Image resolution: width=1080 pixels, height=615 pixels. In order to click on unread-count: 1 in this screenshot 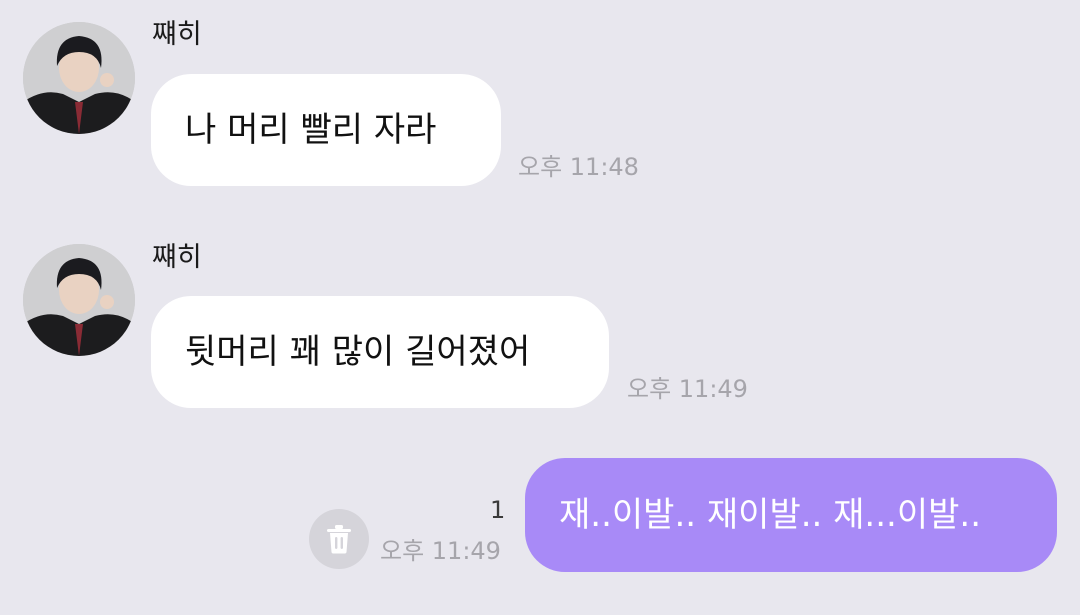, I will do `click(498, 510)`.